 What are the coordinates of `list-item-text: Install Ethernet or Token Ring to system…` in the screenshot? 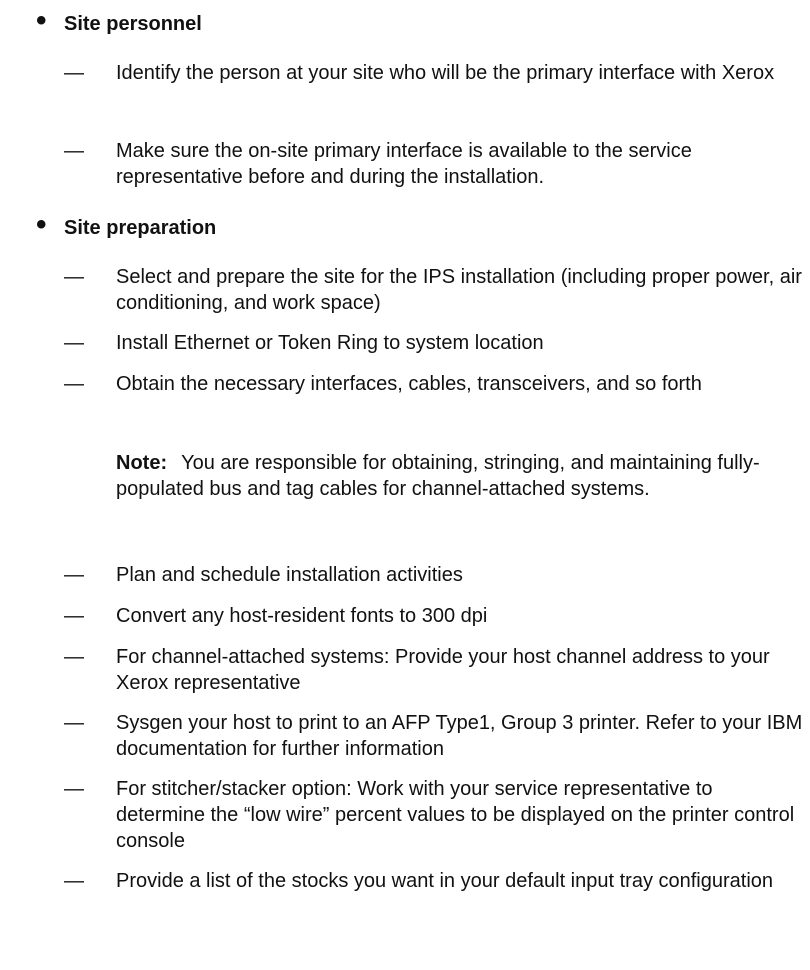 It's located at (330, 343).